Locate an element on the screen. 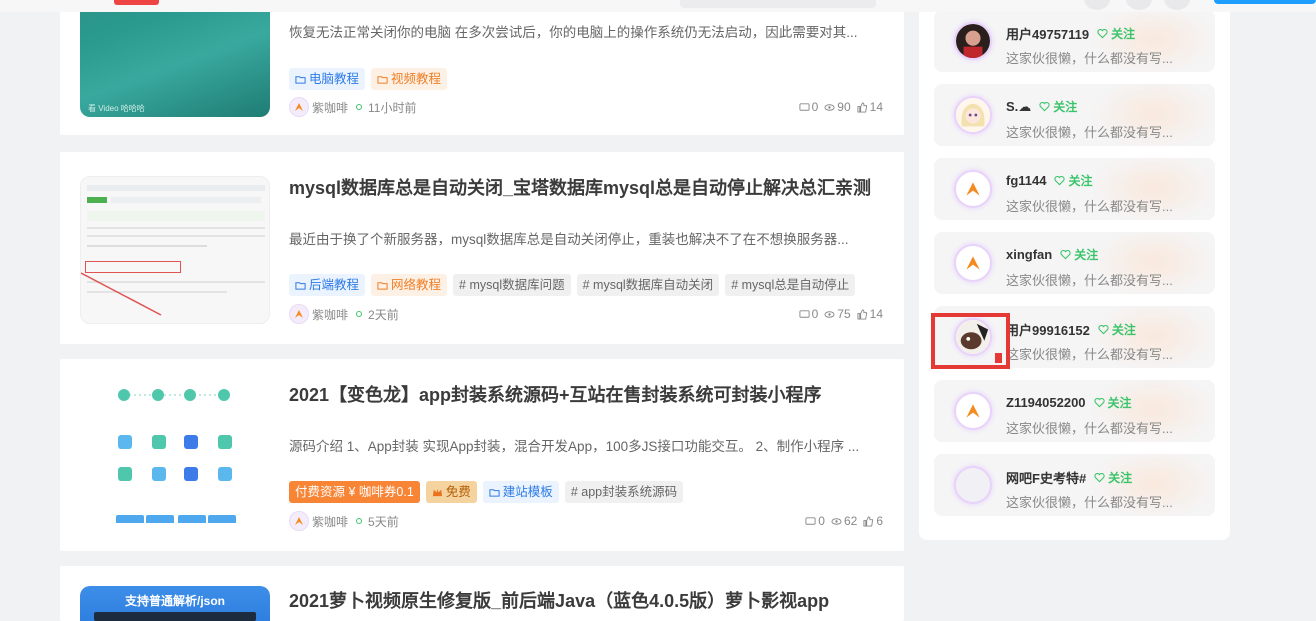  user-name: S.☁ is located at coordinates (1018, 107).